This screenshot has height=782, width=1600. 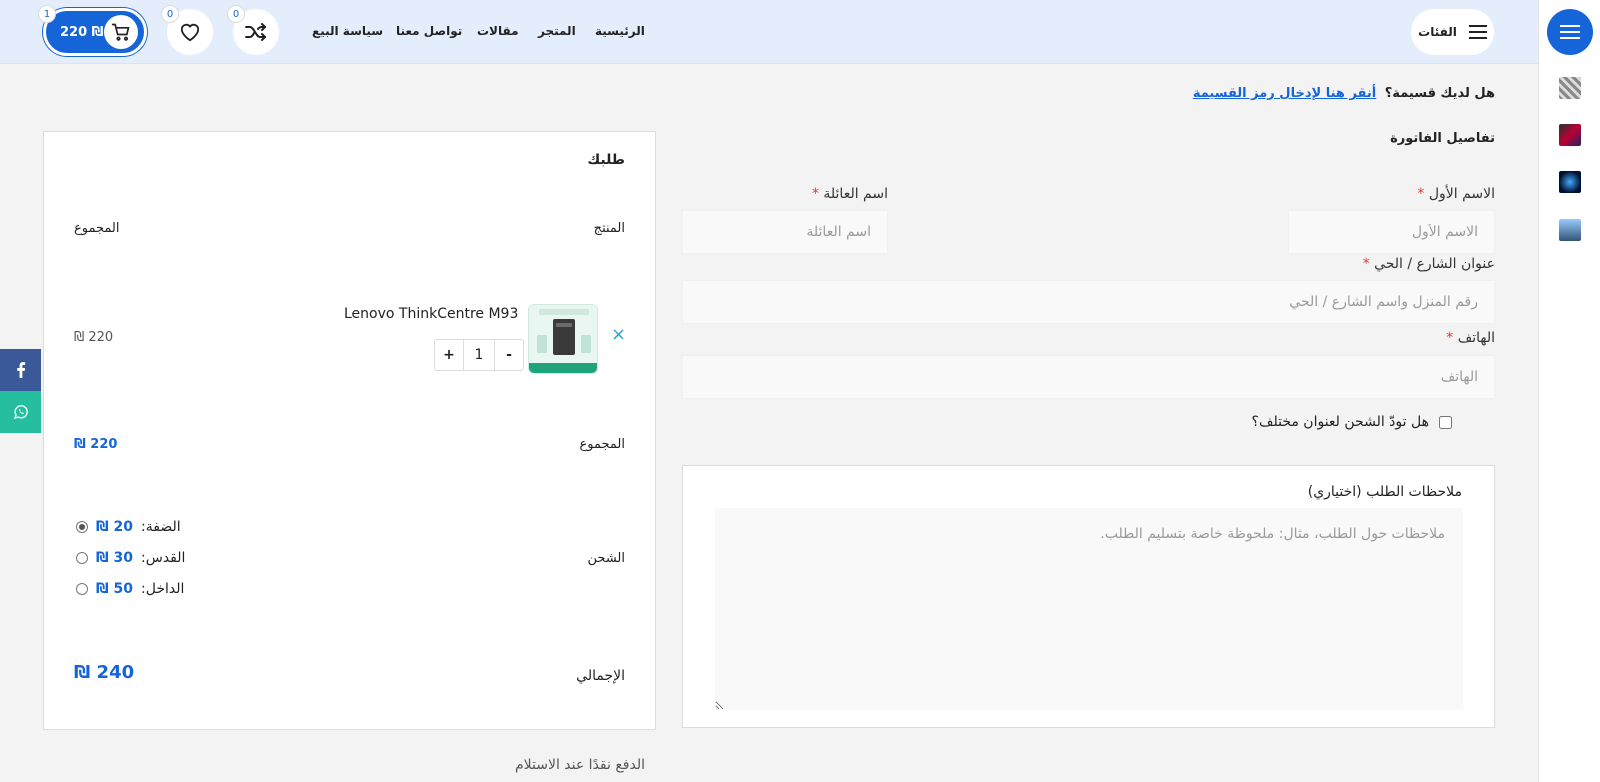 I want to click on whatsapp-icon, so click(x=20, y=412).